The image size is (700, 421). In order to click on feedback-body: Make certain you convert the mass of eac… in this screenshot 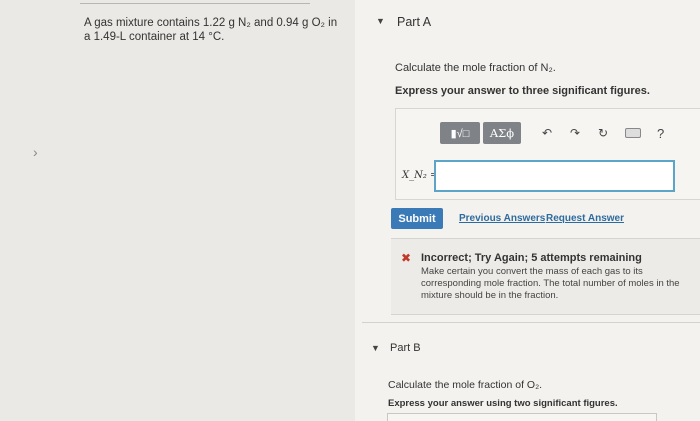, I will do `click(550, 283)`.